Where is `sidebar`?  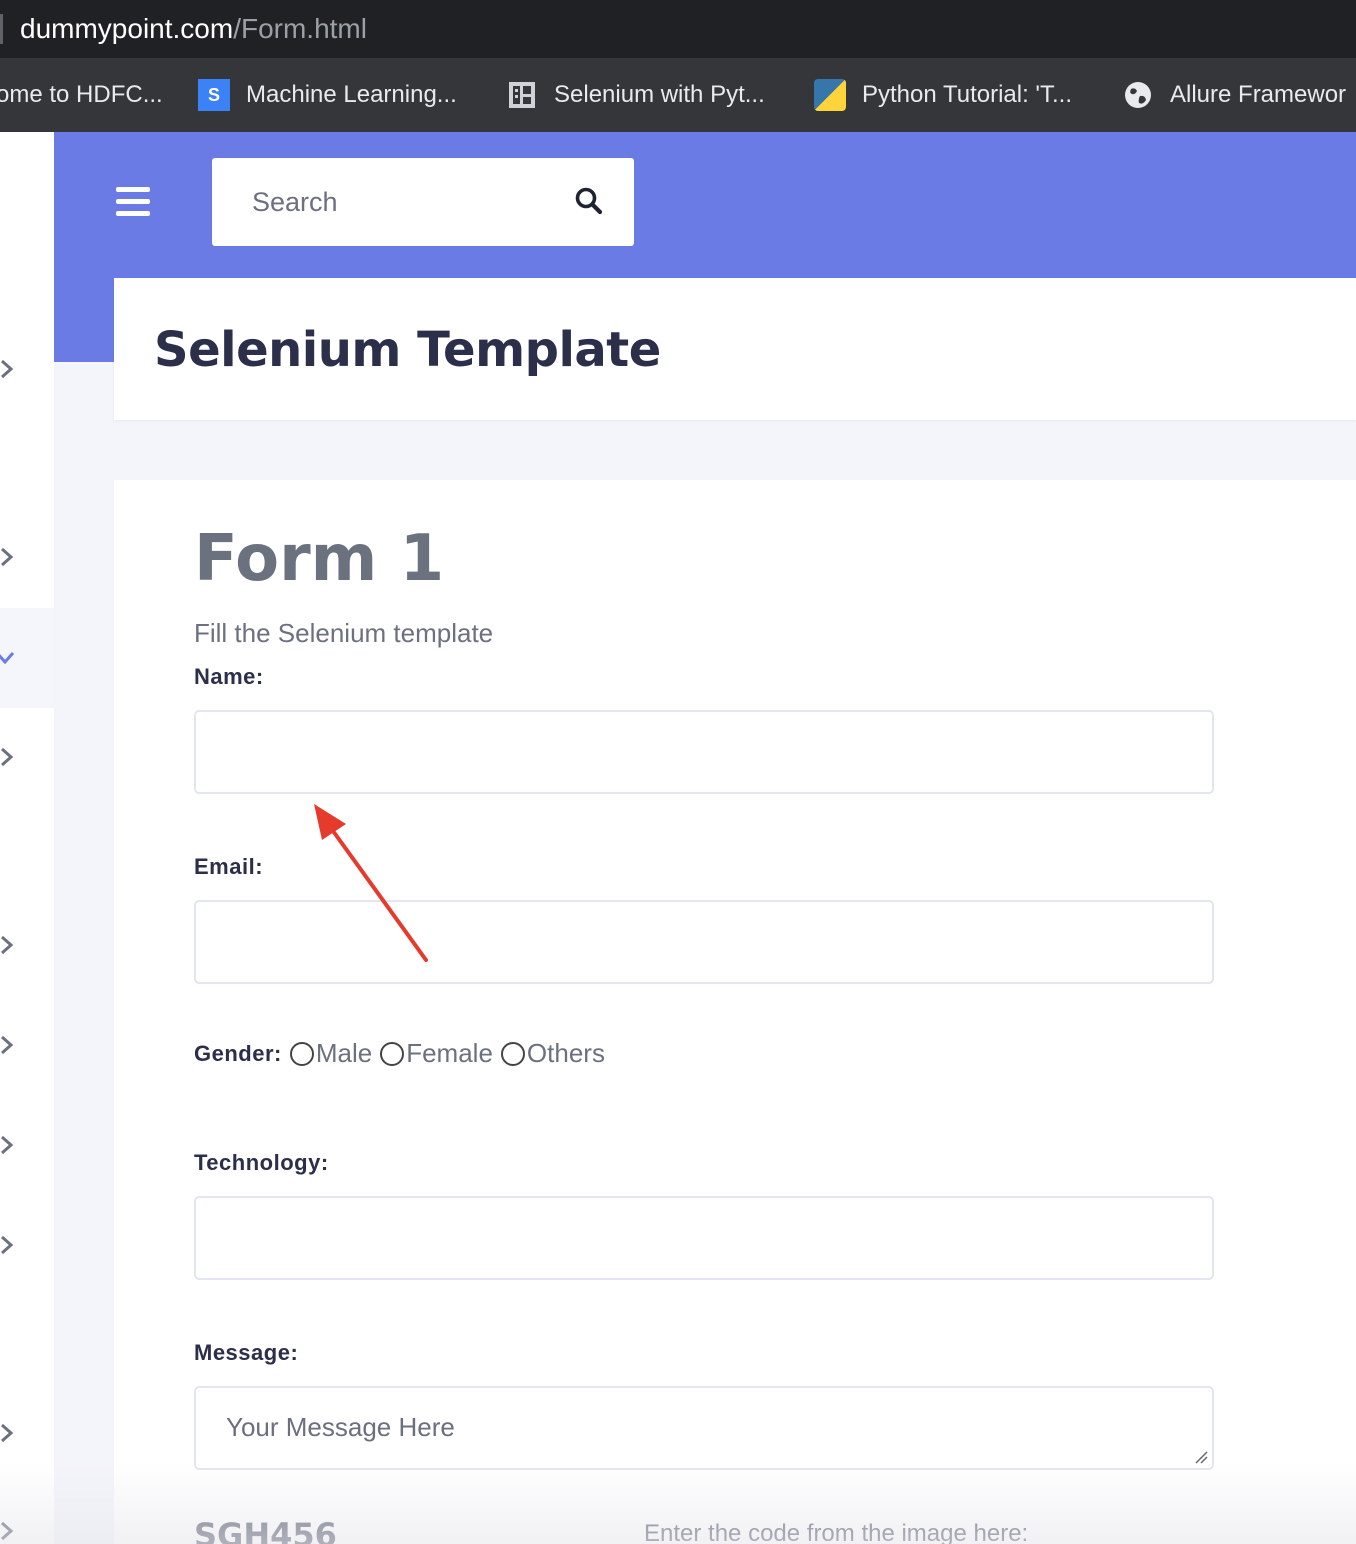 sidebar is located at coordinates (27, 838).